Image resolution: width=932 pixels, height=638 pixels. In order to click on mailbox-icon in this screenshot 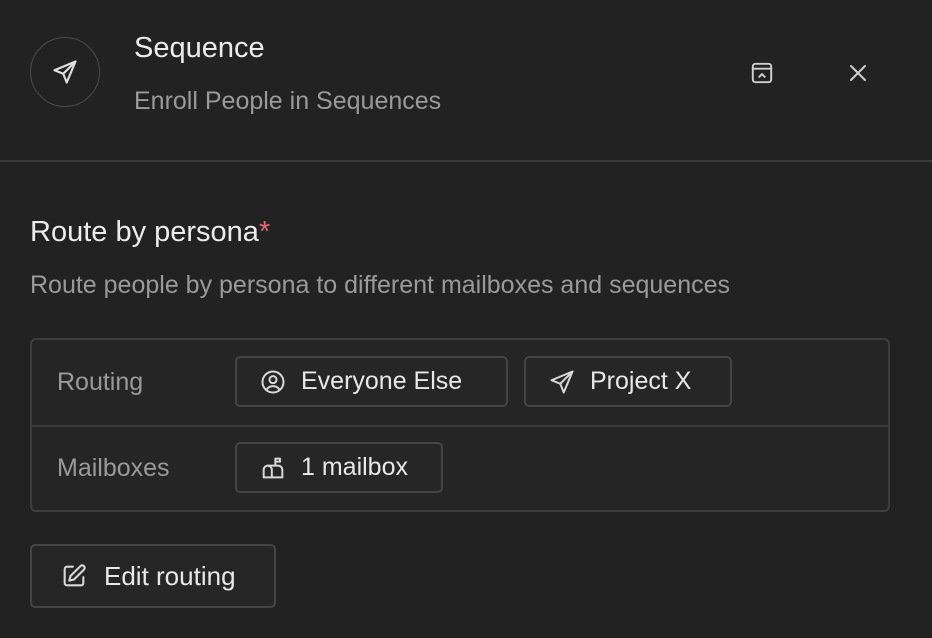, I will do `click(273, 467)`.